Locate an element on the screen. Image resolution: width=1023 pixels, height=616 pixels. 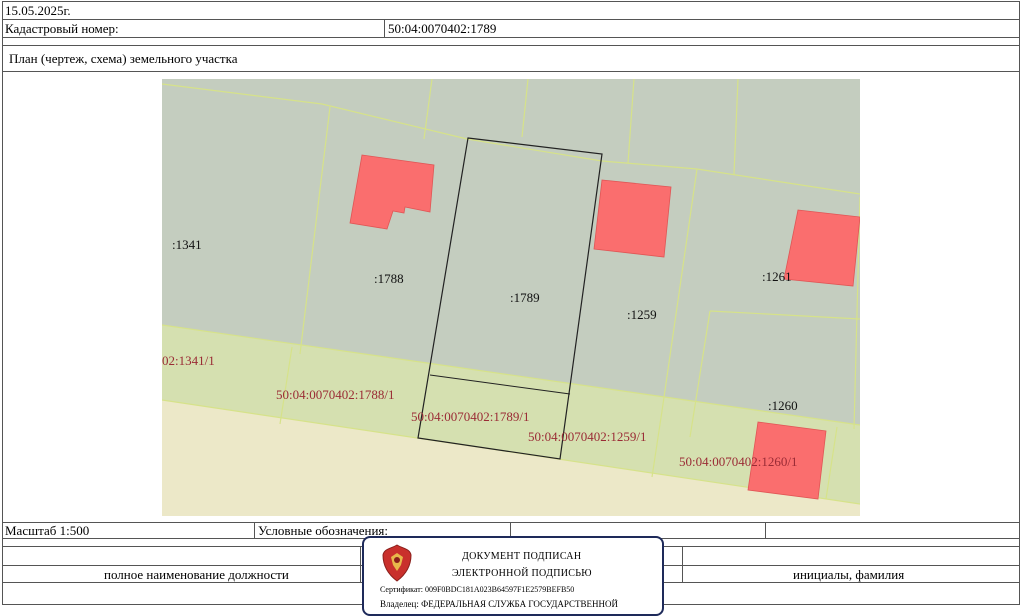
parcel-label-1789: :1789 is located at coordinates (525, 297).